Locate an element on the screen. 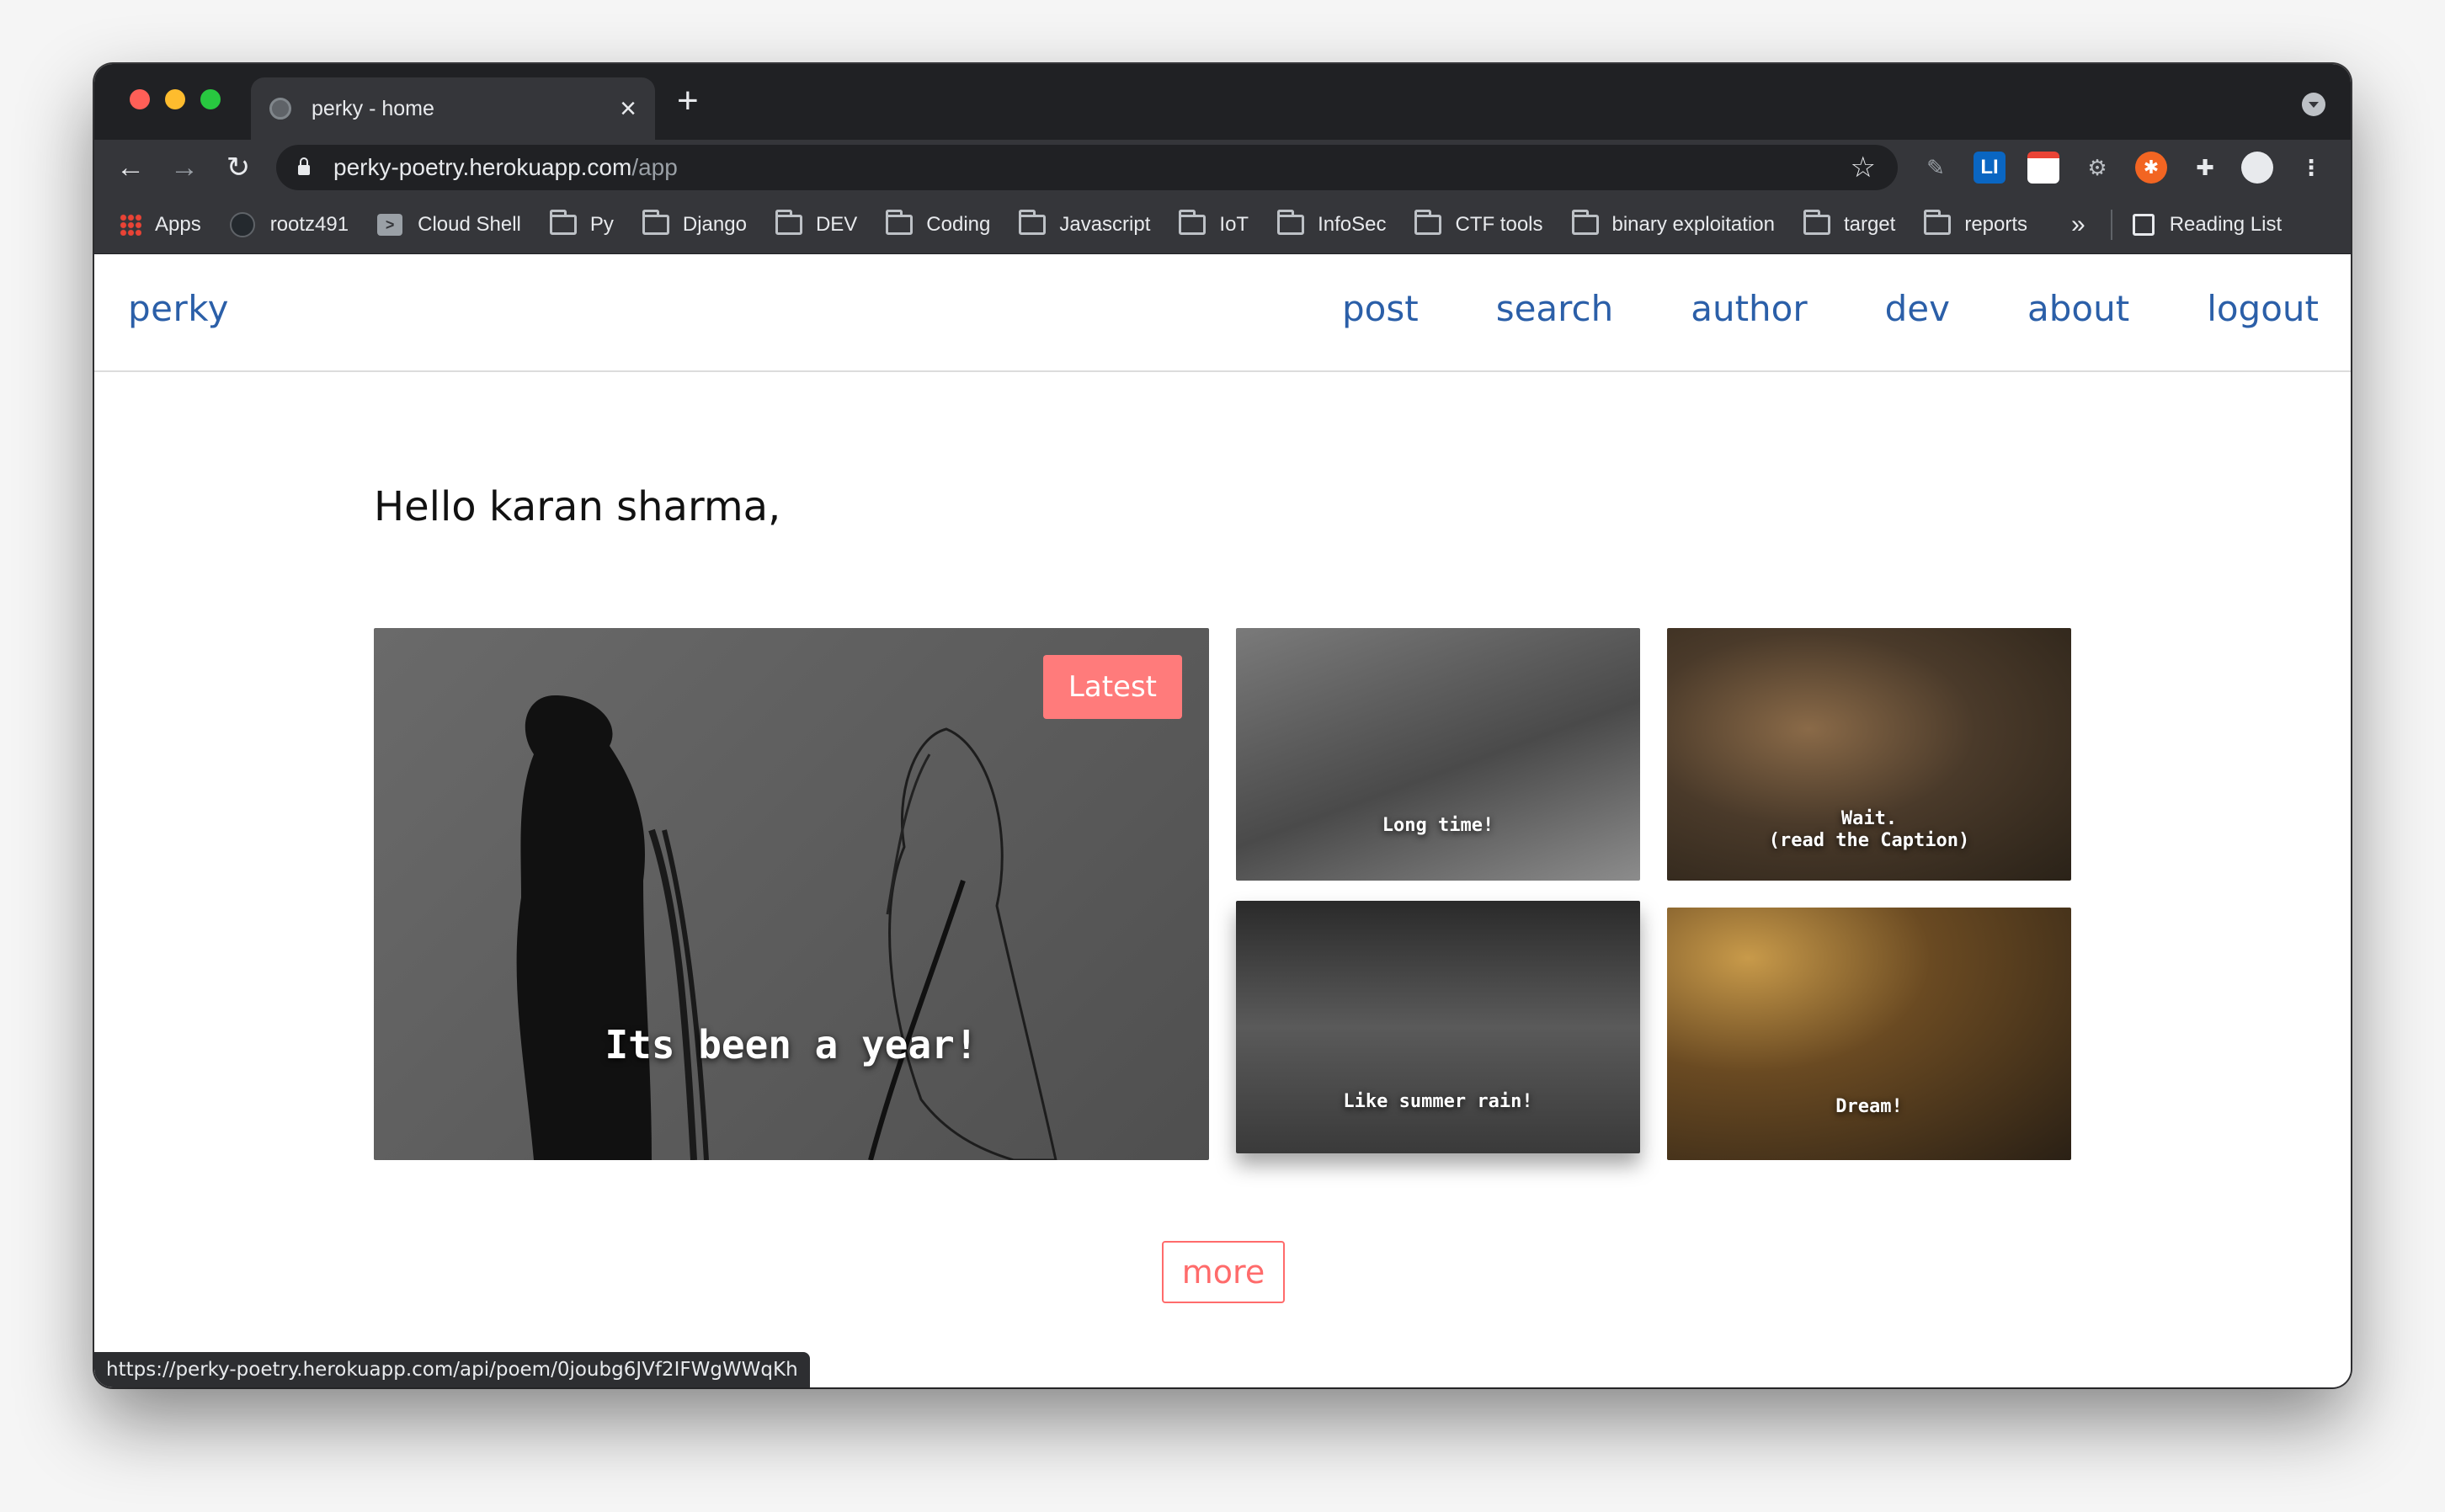  bookmark-item: reports is located at coordinates (1976, 223).